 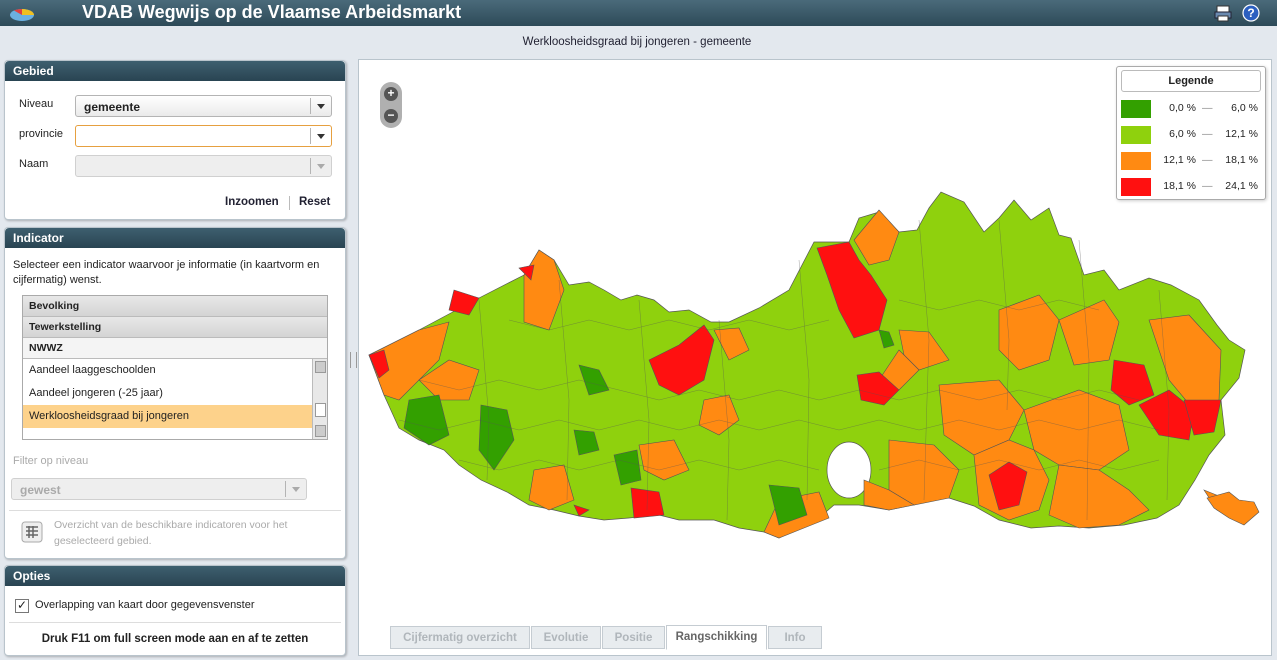 What do you see at coordinates (1182, 134) in the screenshot?
I see `legend-from: 6,0 %` at bounding box center [1182, 134].